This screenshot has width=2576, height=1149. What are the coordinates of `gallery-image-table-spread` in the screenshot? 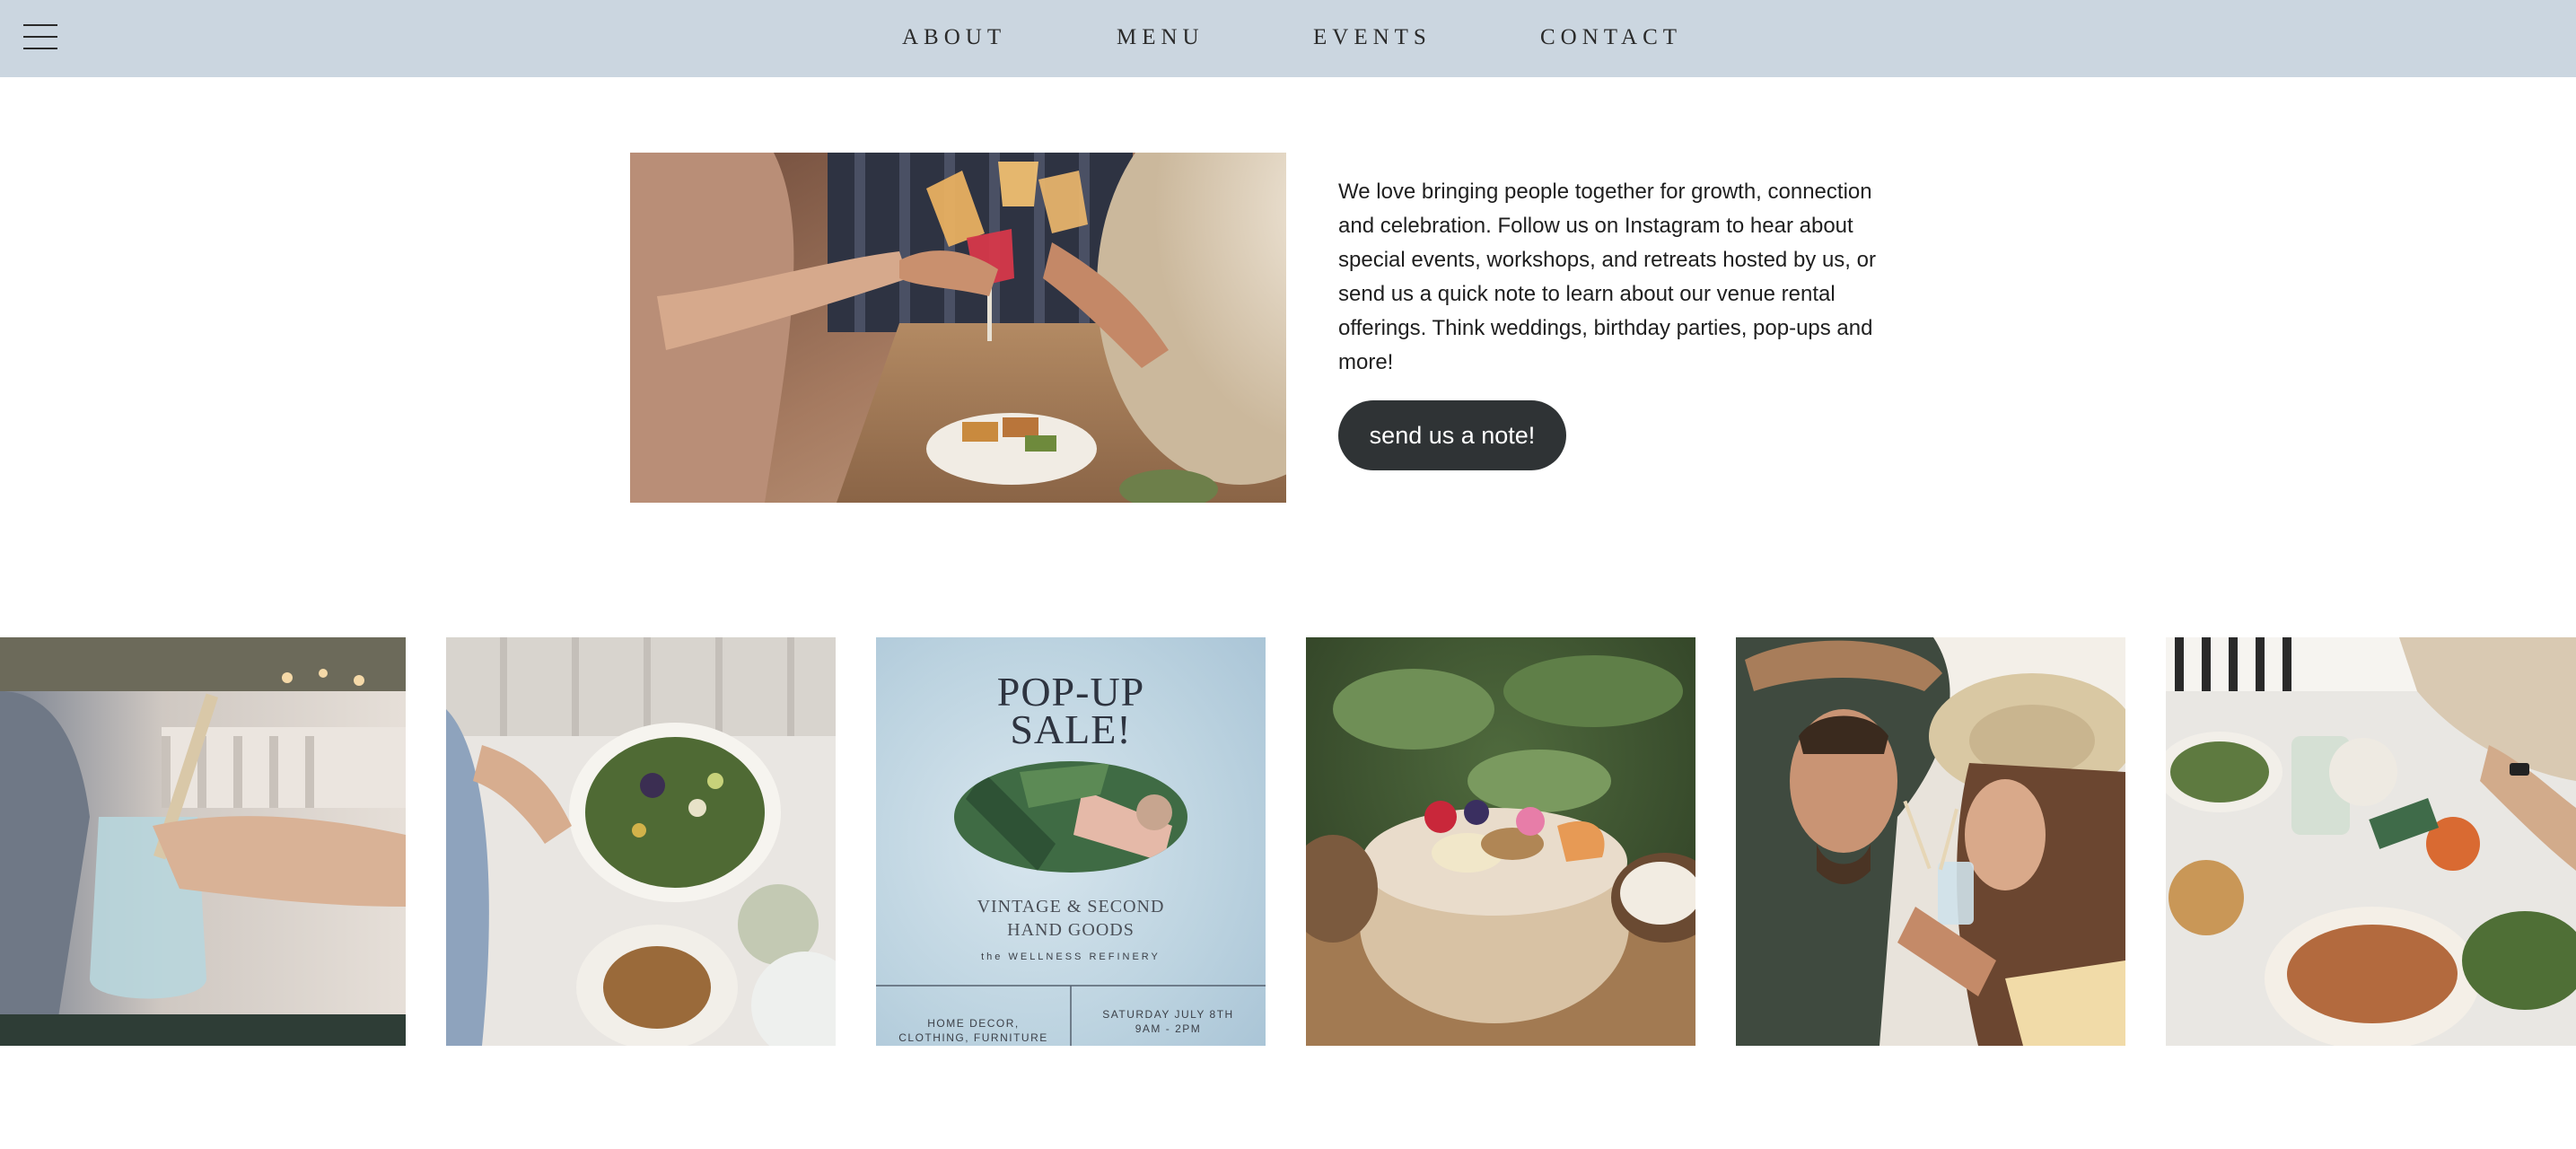 It's located at (2371, 841).